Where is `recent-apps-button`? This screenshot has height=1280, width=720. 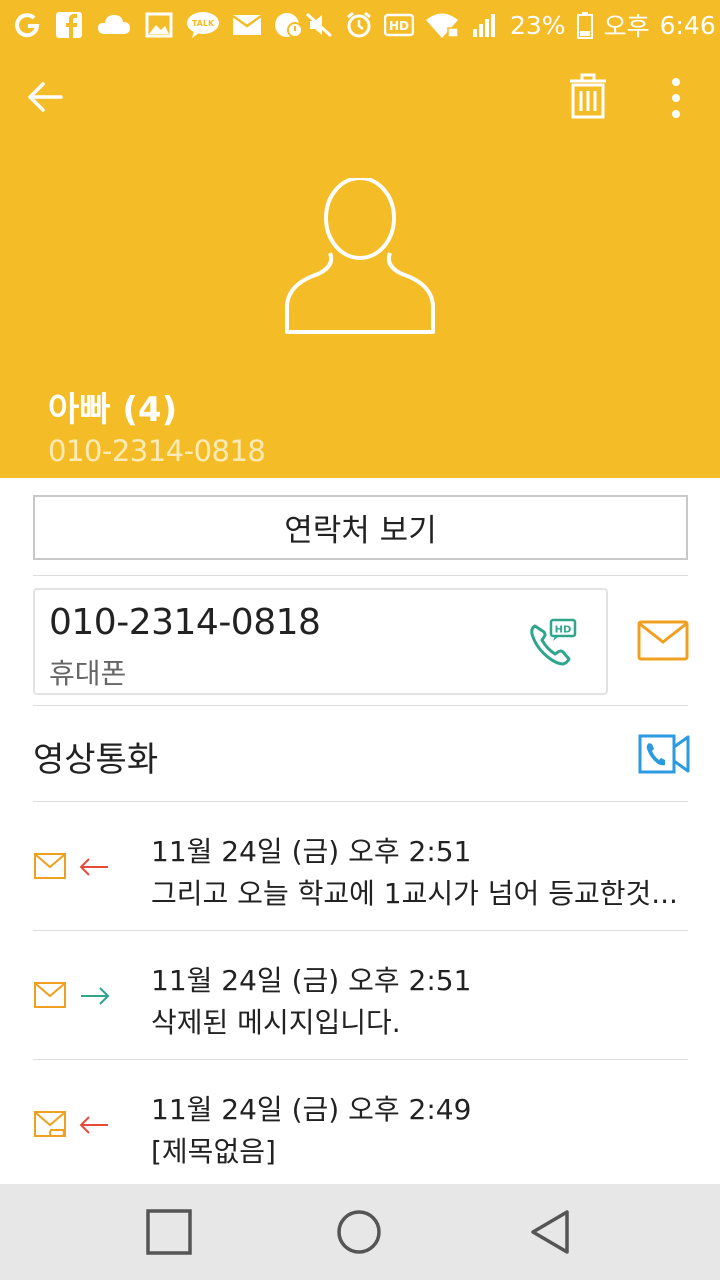 recent-apps-button is located at coordinates (169, 1232).